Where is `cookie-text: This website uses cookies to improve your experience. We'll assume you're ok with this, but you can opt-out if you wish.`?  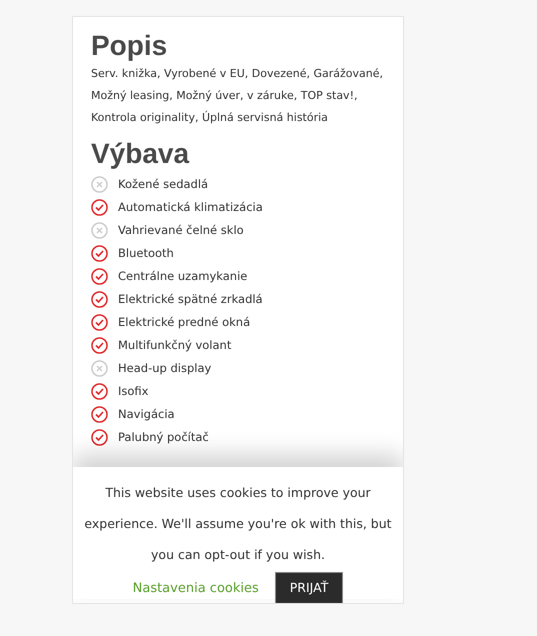
cookie-text: This website uses cookies to improve your experience. We'll assume you're ok with this, but you can opt-out if you wish. is located at coordinates (238, 524).